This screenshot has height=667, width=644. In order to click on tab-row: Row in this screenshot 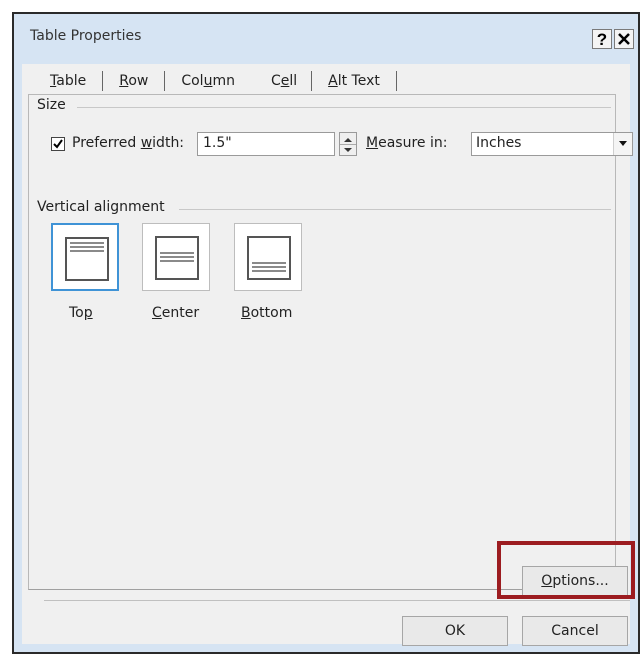, I will do `click(134, 81)`.